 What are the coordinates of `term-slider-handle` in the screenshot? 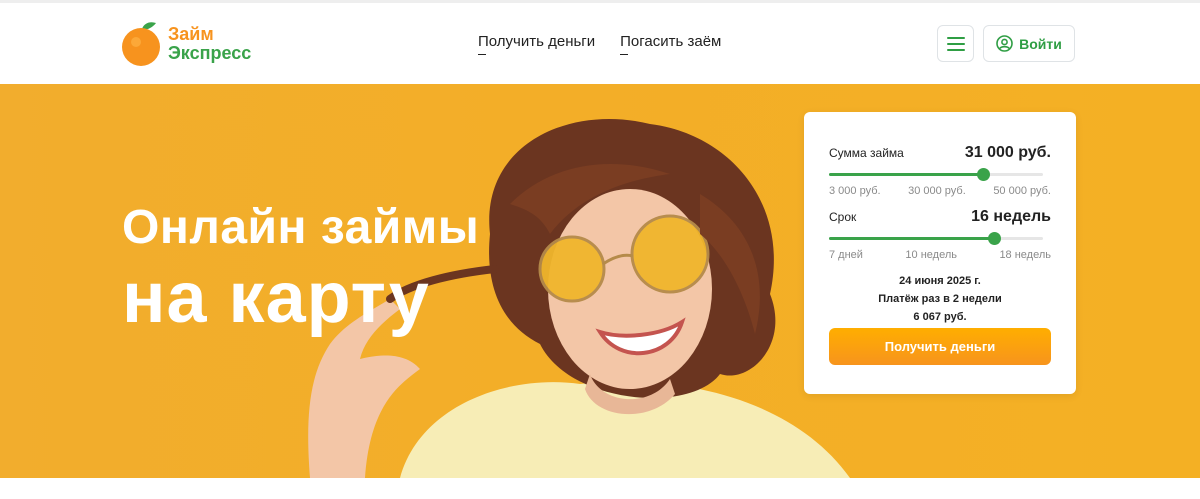 It's located at (994, 238).